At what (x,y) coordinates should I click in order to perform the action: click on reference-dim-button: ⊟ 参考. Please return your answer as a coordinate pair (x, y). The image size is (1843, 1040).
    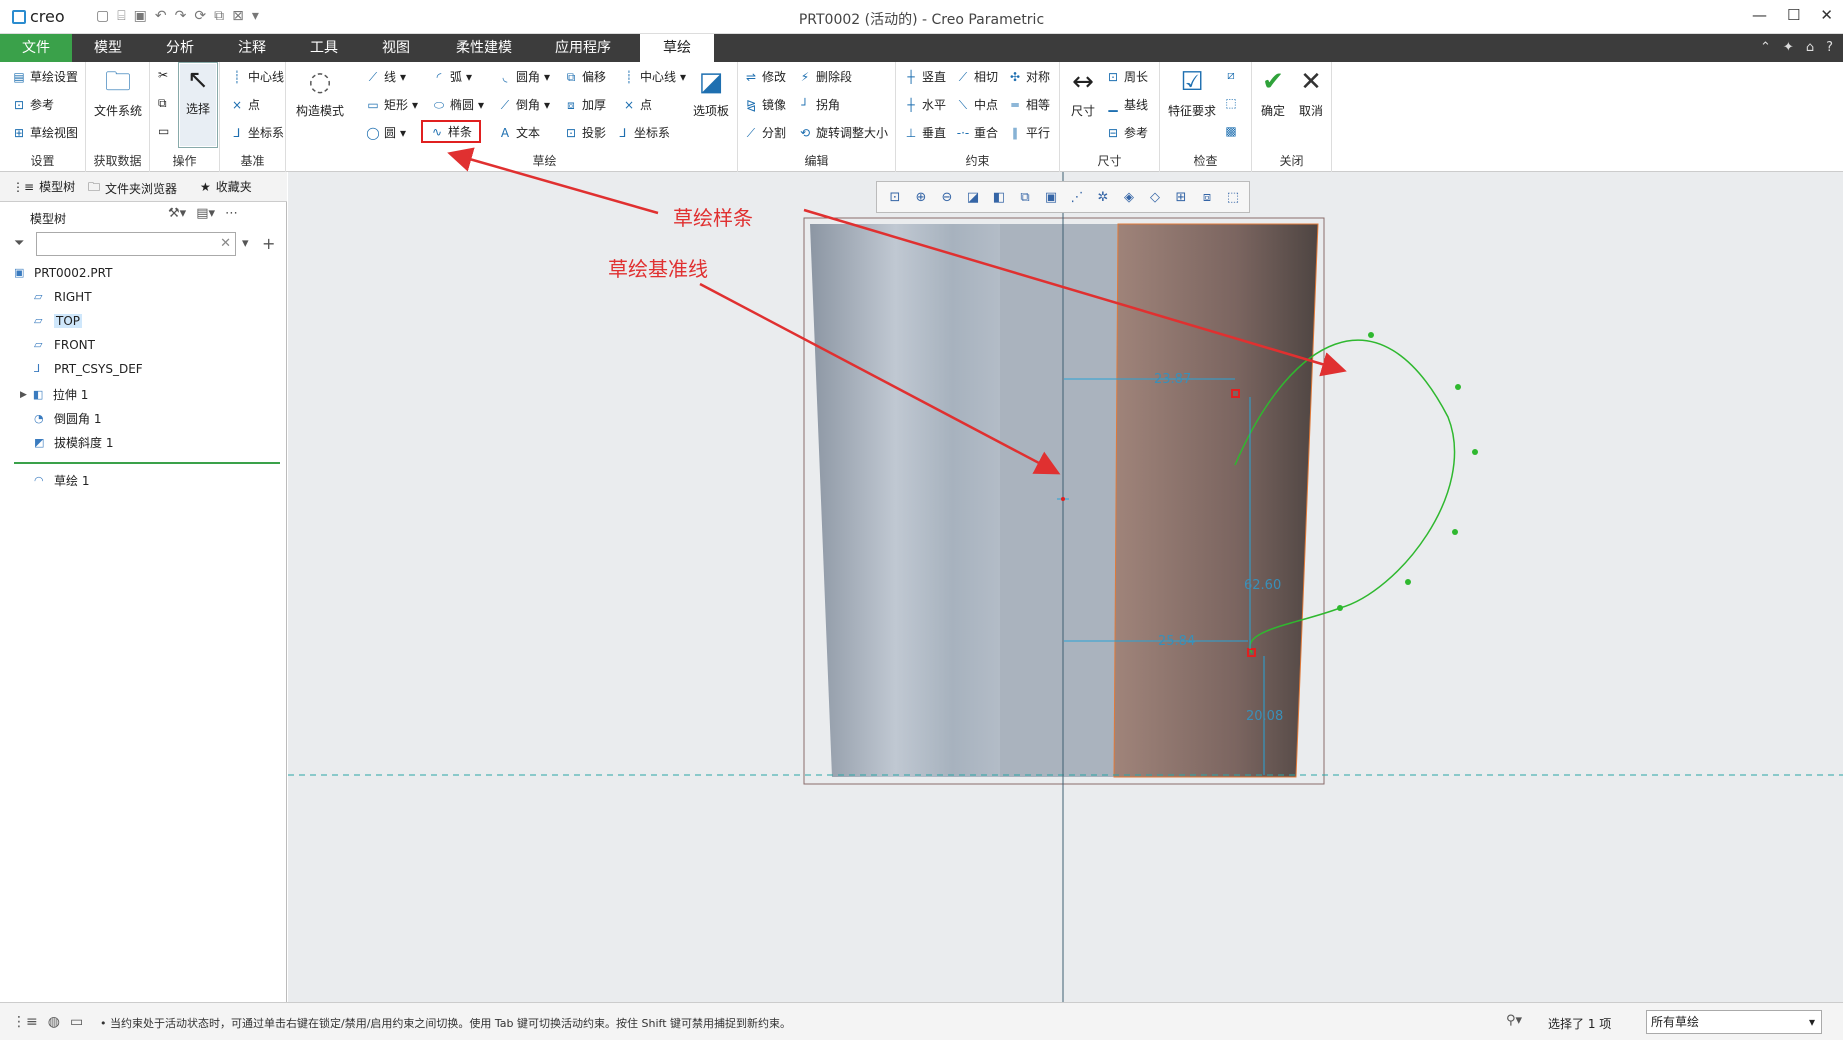
    Looking at the image, I should click on (1127, 132).